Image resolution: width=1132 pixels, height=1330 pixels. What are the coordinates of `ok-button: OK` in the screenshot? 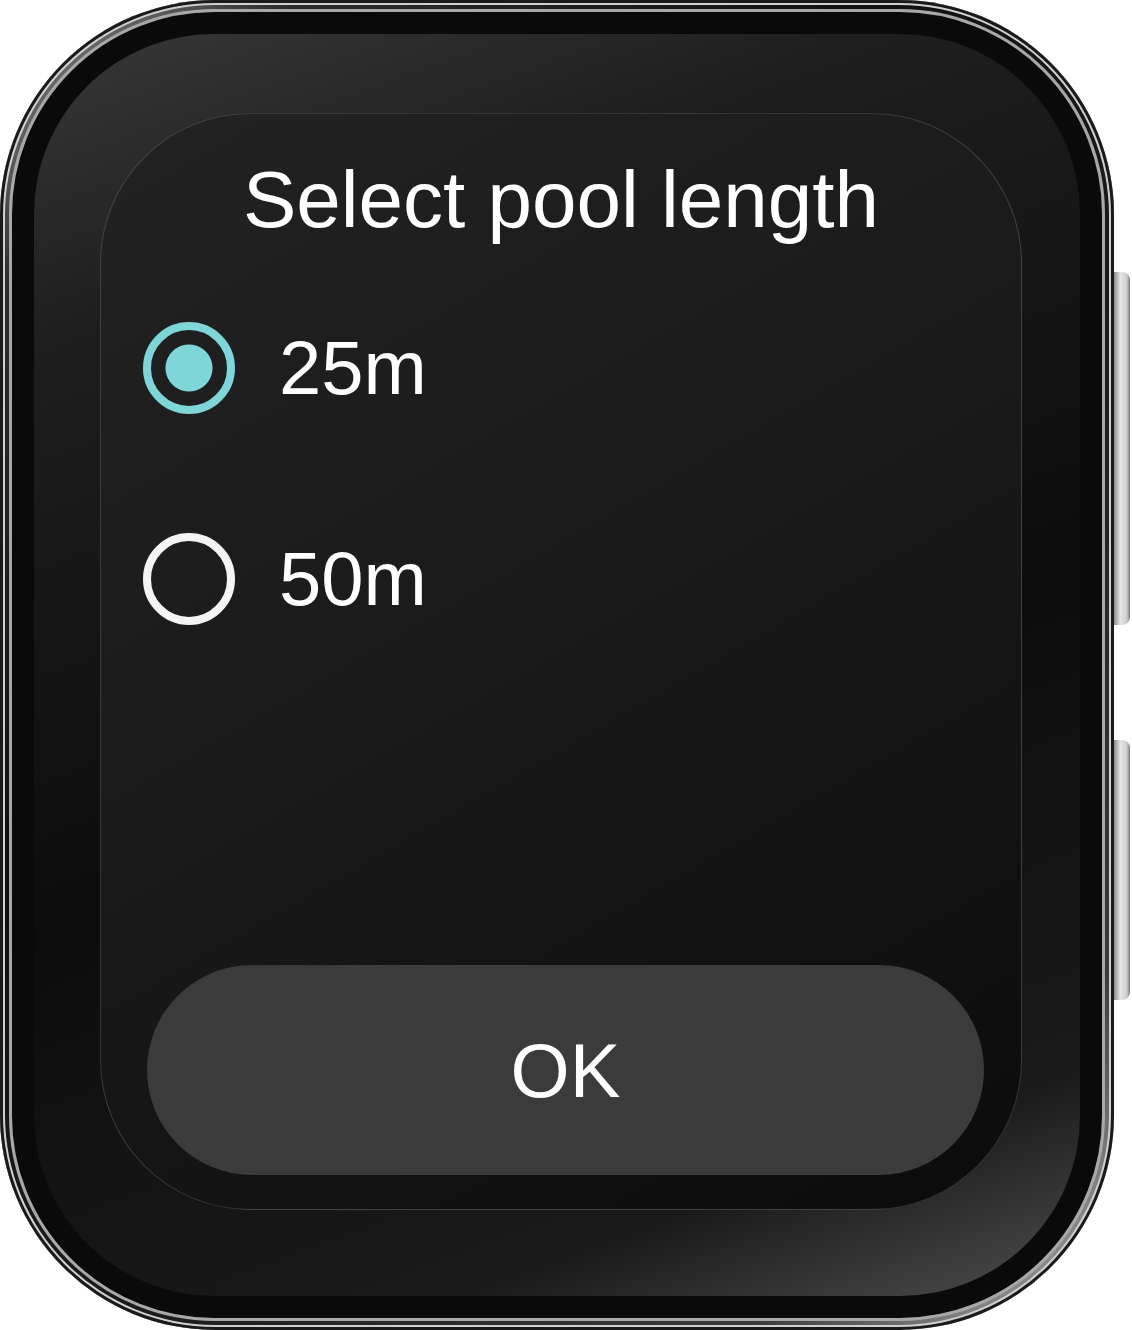 It's located at (565, 1070).